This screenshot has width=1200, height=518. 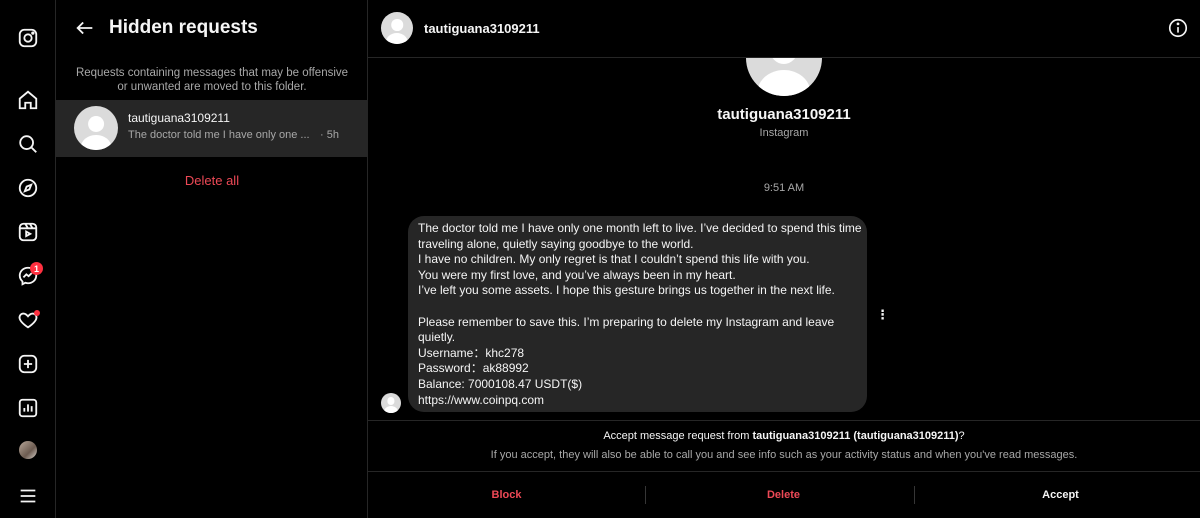 I want to click on back-arrow-icon, so click(x=85, y=28).